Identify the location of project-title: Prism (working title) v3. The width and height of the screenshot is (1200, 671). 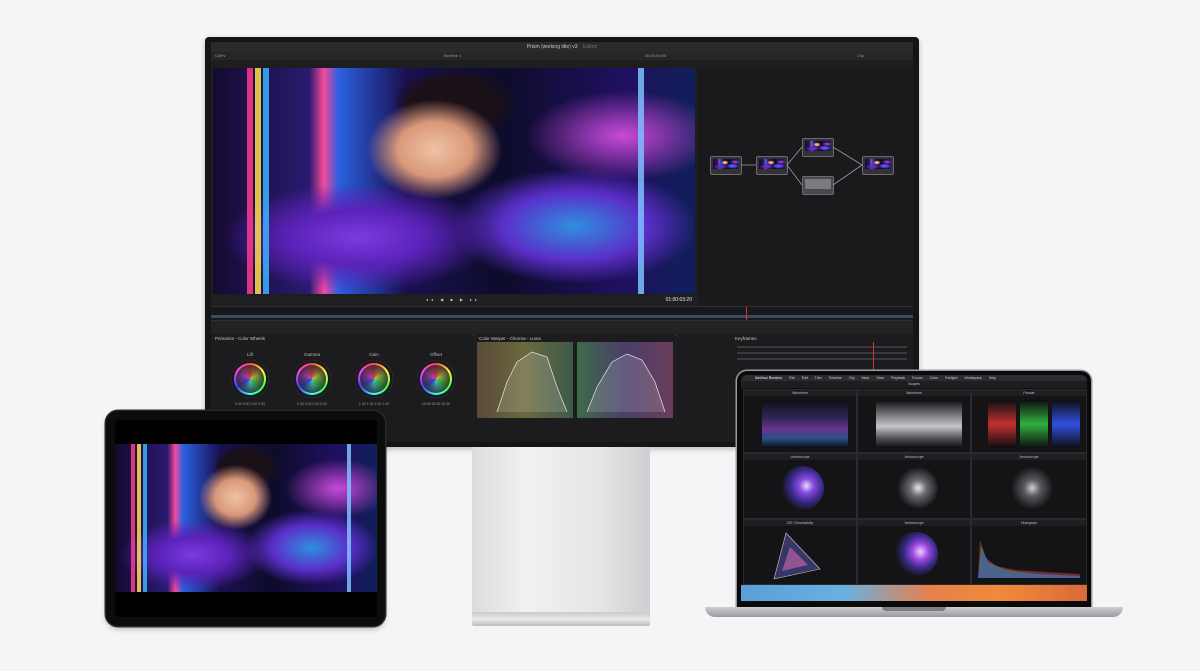
(552, 47).